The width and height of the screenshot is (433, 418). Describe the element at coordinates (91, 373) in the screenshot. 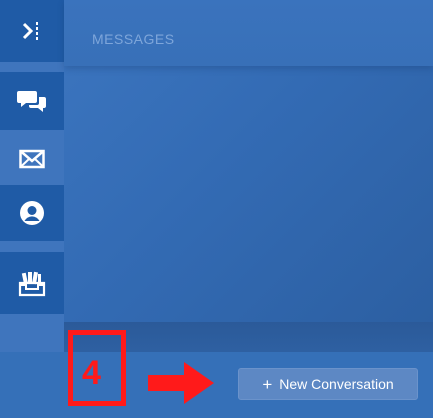

I see `annotation-step-number: 4` at that location.